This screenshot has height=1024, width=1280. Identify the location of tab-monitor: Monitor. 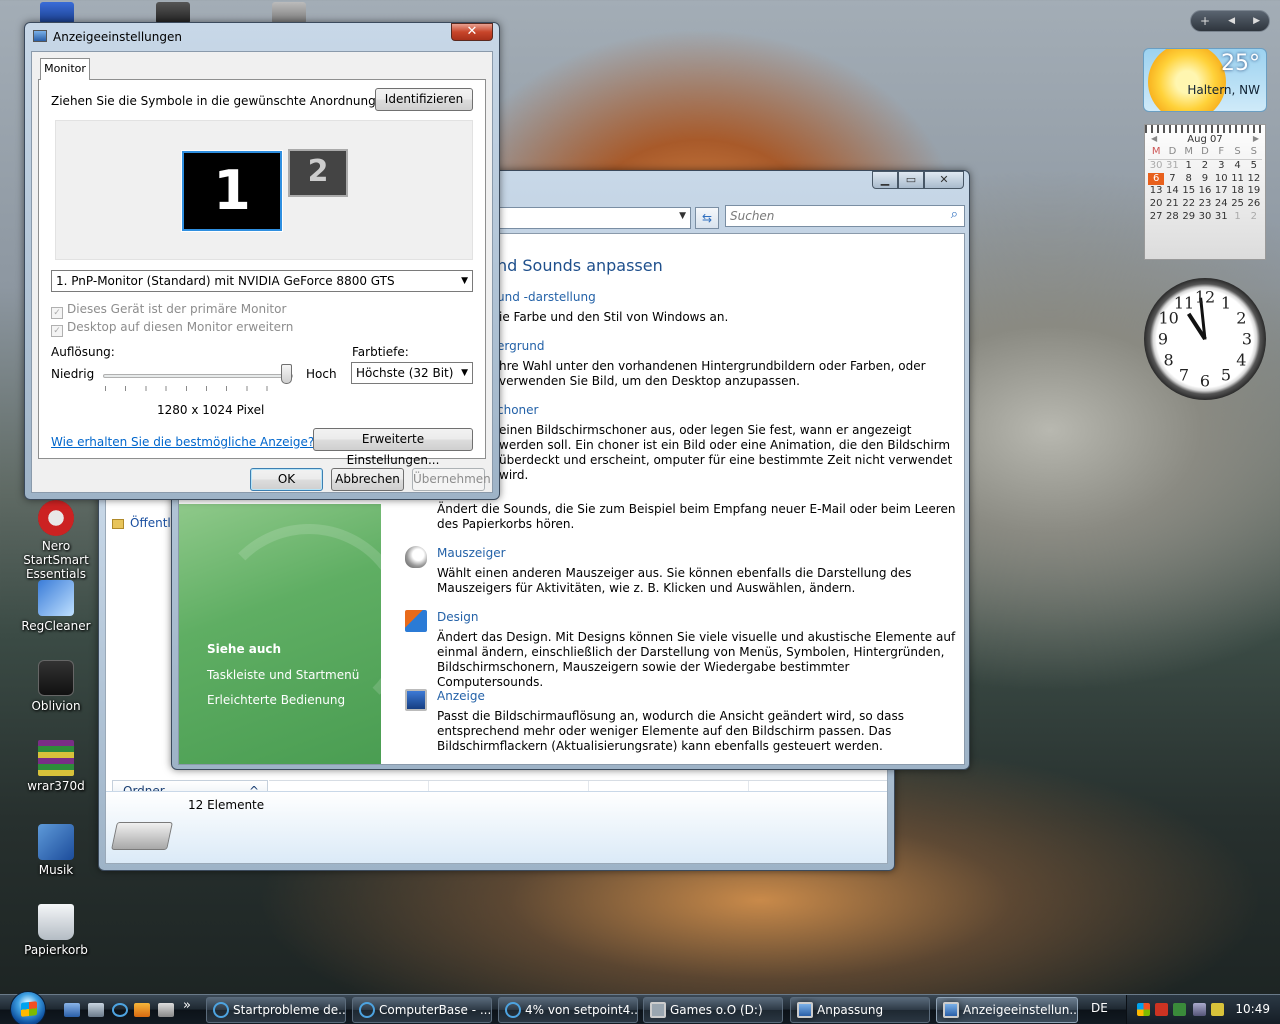
(65, 69).